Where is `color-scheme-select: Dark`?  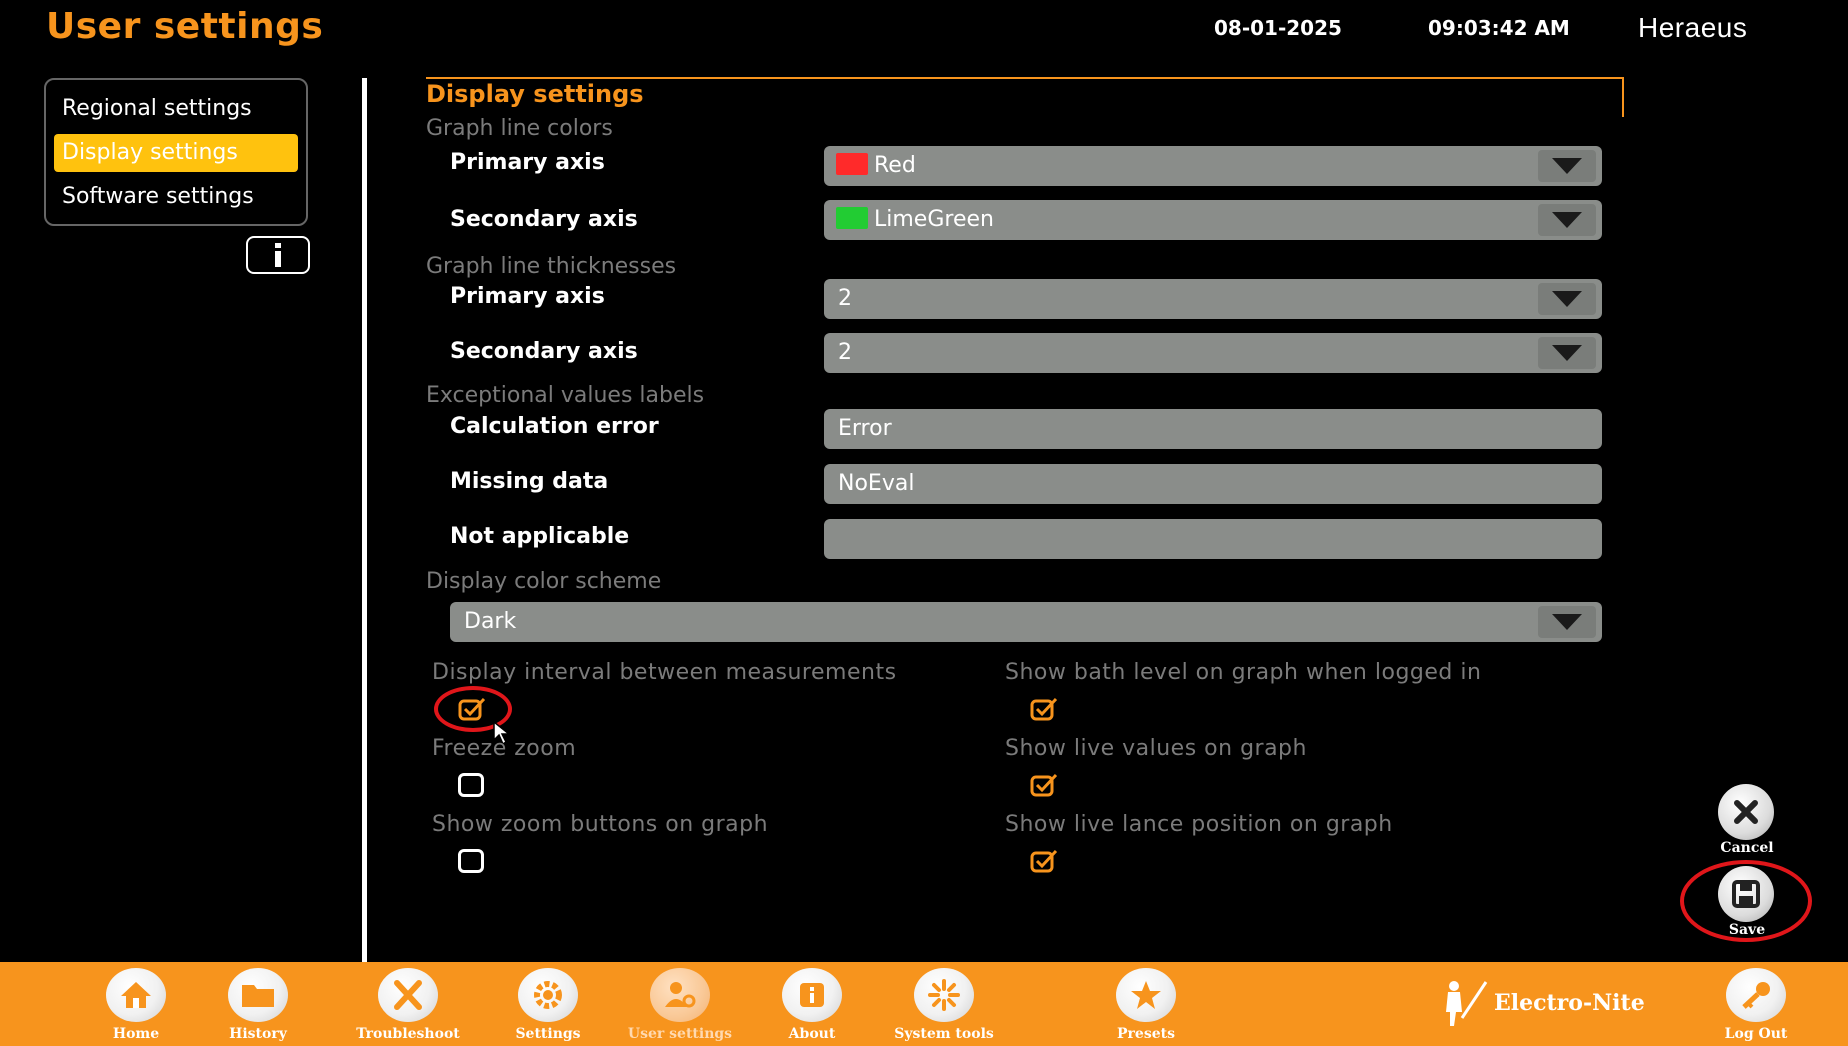 color-scheme-select: Dark is located at coordinates (1026, 622).